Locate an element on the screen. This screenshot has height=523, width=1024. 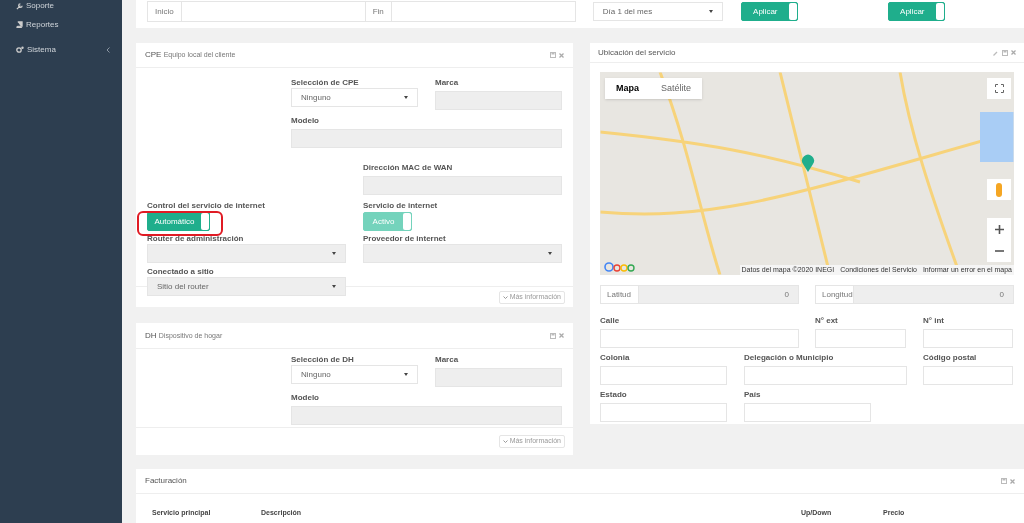
field-label: Selección de DH is located at coordinates (322, 360).